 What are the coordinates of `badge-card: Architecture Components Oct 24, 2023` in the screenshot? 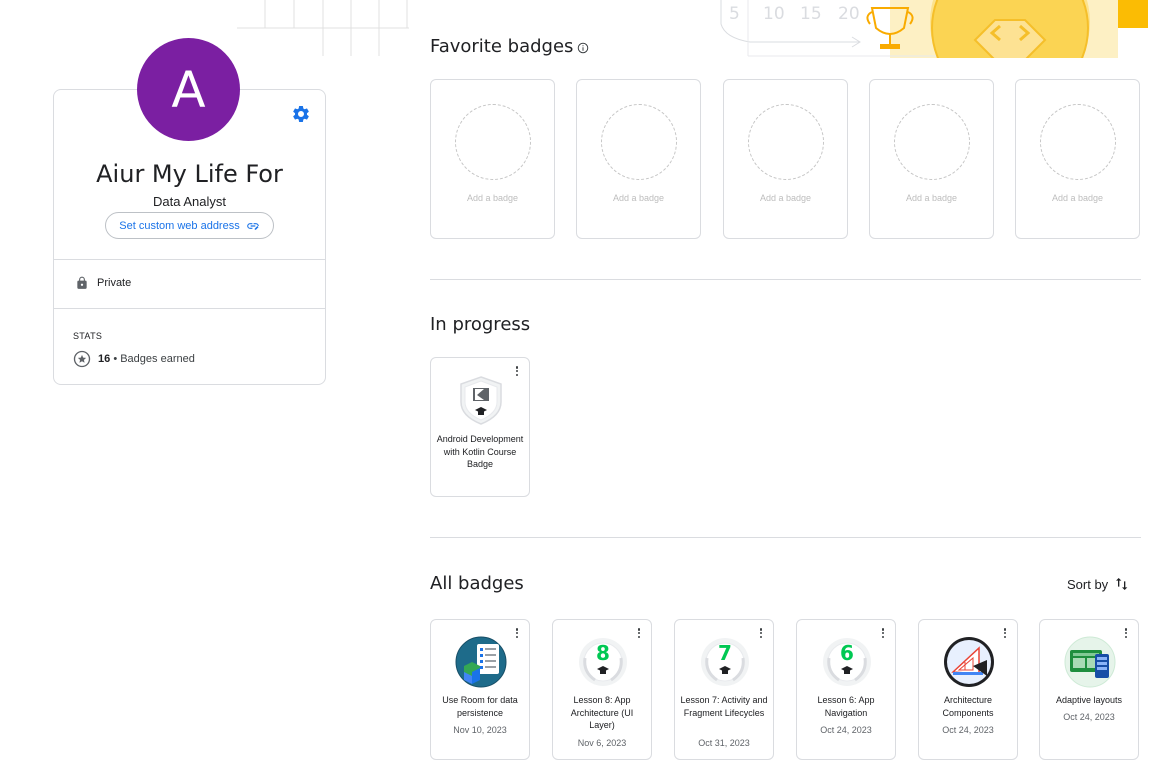 It's located at (968, 689).